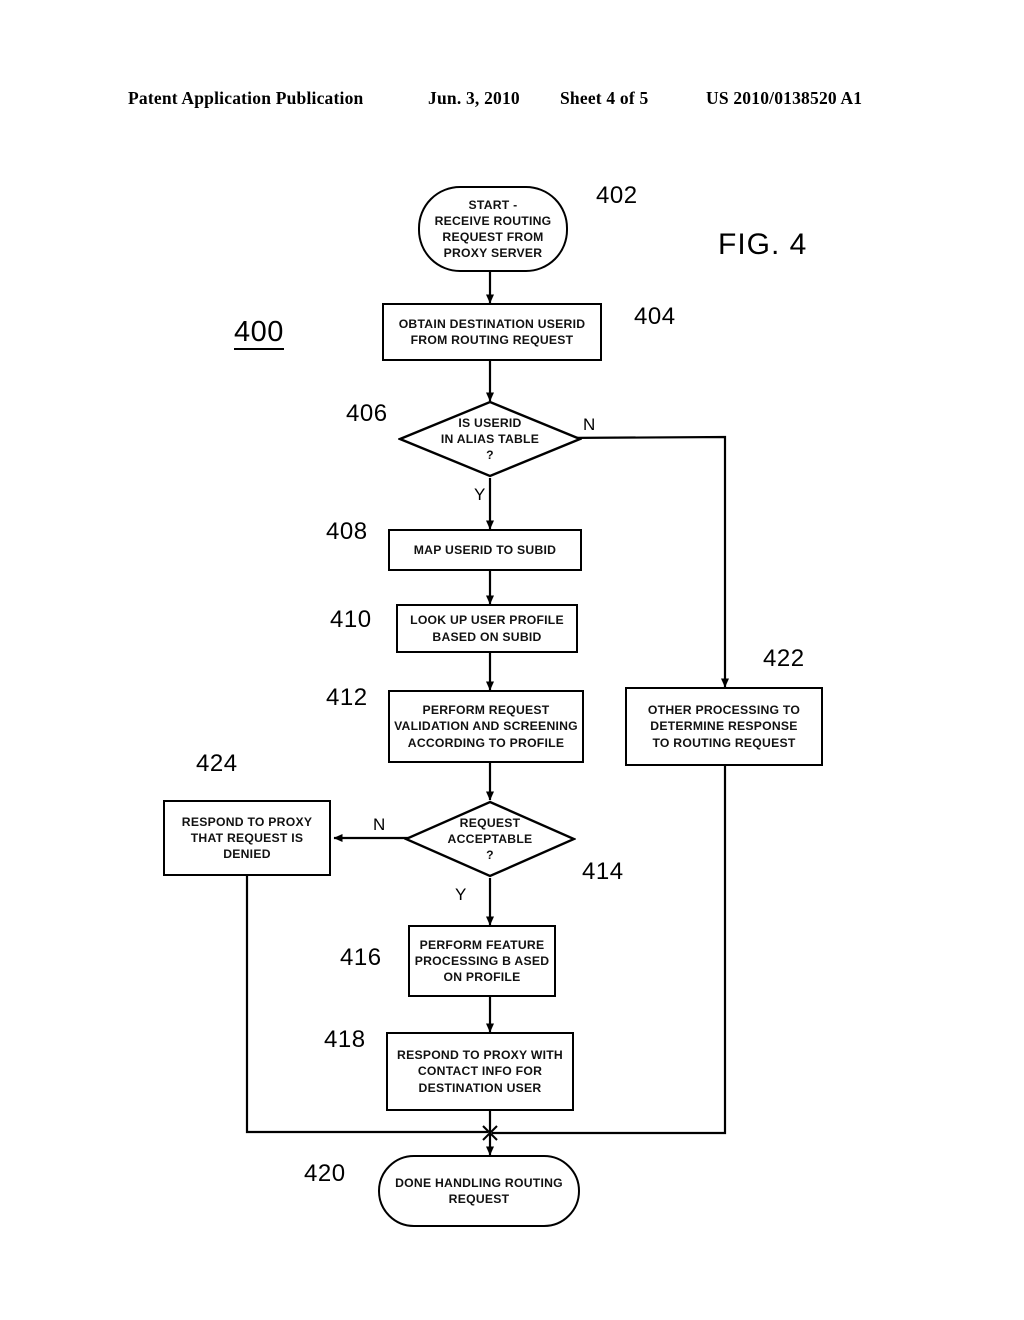 This screenshot has height=1320, width=1024. I want to click on node-process-408: MAP USERID TO SUBID, so click(485, 550).